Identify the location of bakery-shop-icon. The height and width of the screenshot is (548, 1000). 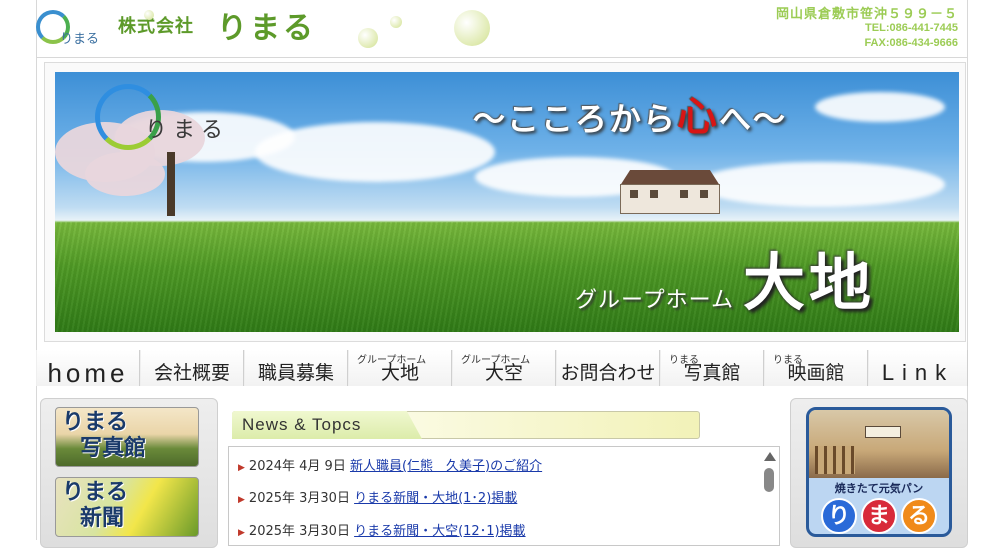
(879, 444).